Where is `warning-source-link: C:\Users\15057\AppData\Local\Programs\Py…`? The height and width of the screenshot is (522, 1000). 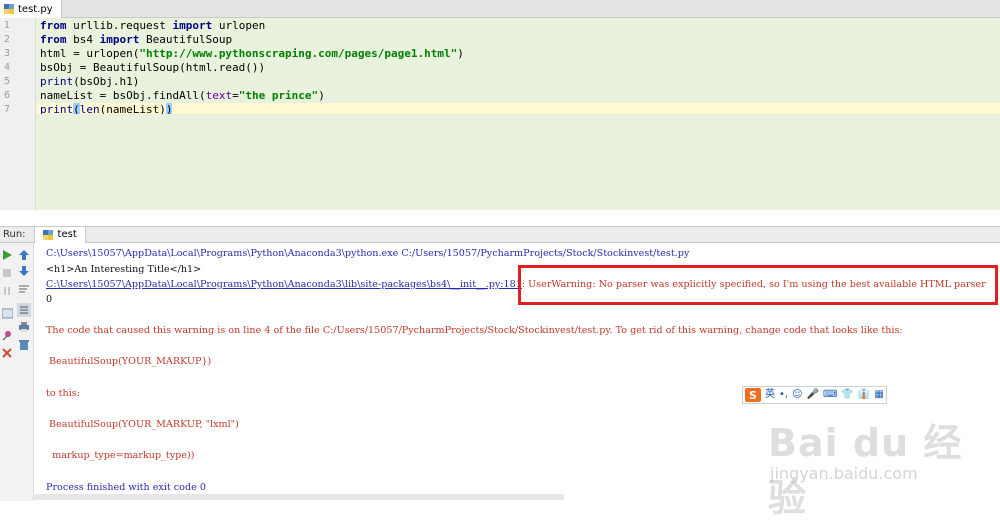
warning-source-link: C:\Users\15057\AppData\Local\Programs\Py… is located at coordinates (284, 284).